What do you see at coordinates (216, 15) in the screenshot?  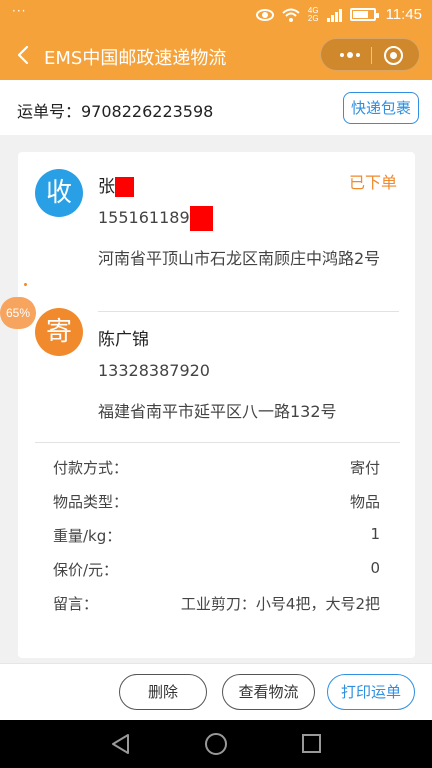 I see `status-bar: ··· 4G 2G 11:45` at bounding box center [216, 15].